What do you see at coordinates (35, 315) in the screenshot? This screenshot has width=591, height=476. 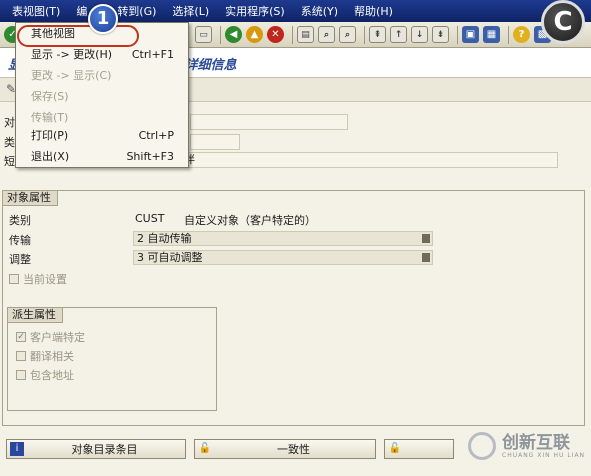 I see `derived-attributes-title: 派生属性` at bounding box center [35, 315].